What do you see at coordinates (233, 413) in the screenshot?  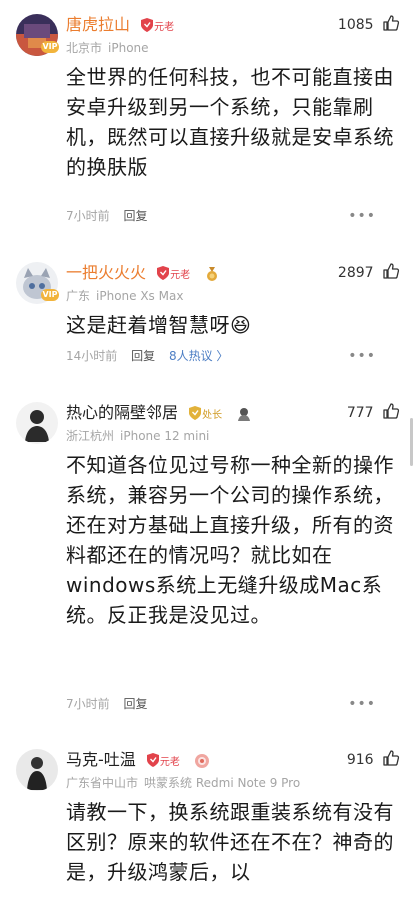 I see `comment-header: 热心的隔壁邻居 处长 777` at bounding box center [233, 413].